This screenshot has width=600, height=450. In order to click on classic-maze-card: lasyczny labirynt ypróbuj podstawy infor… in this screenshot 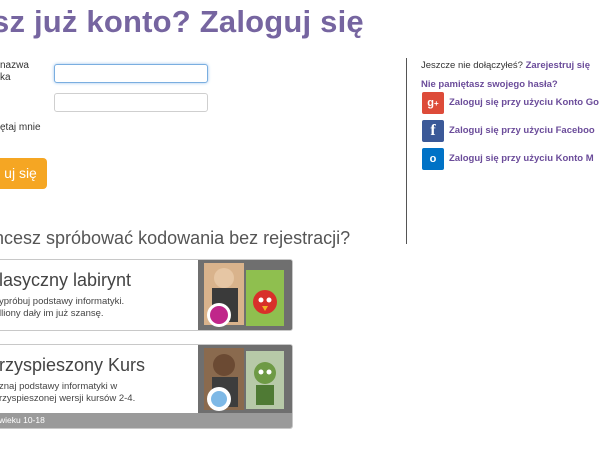, I will do `click(146, 295)`.